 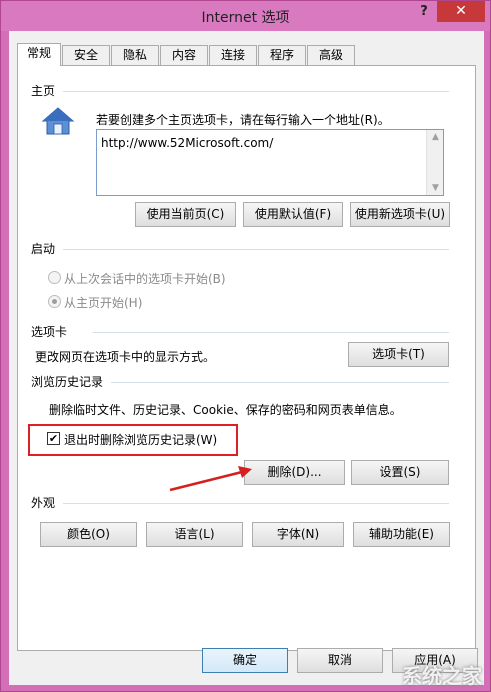 What do you see at coordinates (187, 143) in the screenshot?
I see `homepage-url-value: http://www.52Microsoft.com/` at bounding box center [187, 143].